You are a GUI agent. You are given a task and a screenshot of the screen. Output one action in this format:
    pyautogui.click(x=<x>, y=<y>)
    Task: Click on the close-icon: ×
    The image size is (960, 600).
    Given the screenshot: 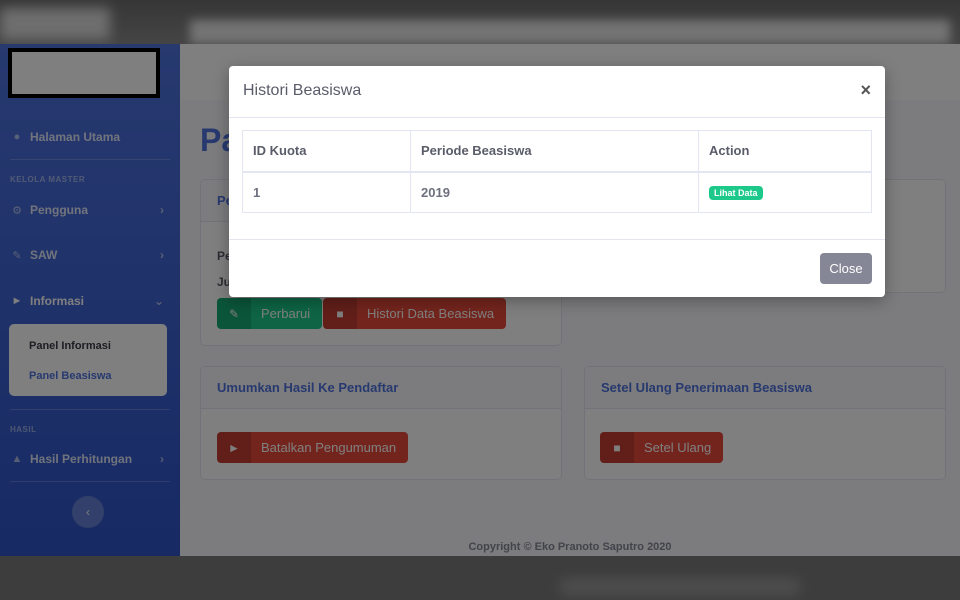 What is the action you would take?
    pyautogui.click(x=865, y=90)
    